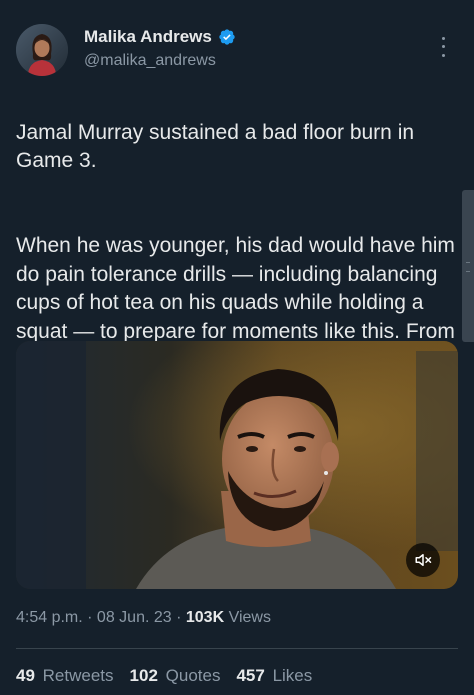 Image resolution: width=474 pixels, height=695 pixels. Describe the element at coordinates (193, 675) in the screenshot. I see `quotes-label: Quotes` at that location.